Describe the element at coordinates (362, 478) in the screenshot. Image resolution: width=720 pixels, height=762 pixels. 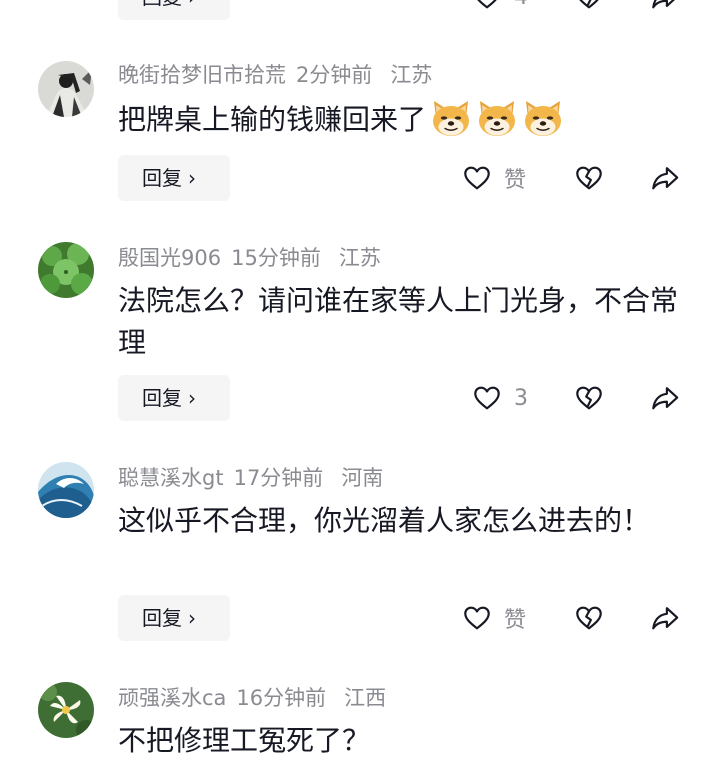
I see `comment-location: 河南` at that location.